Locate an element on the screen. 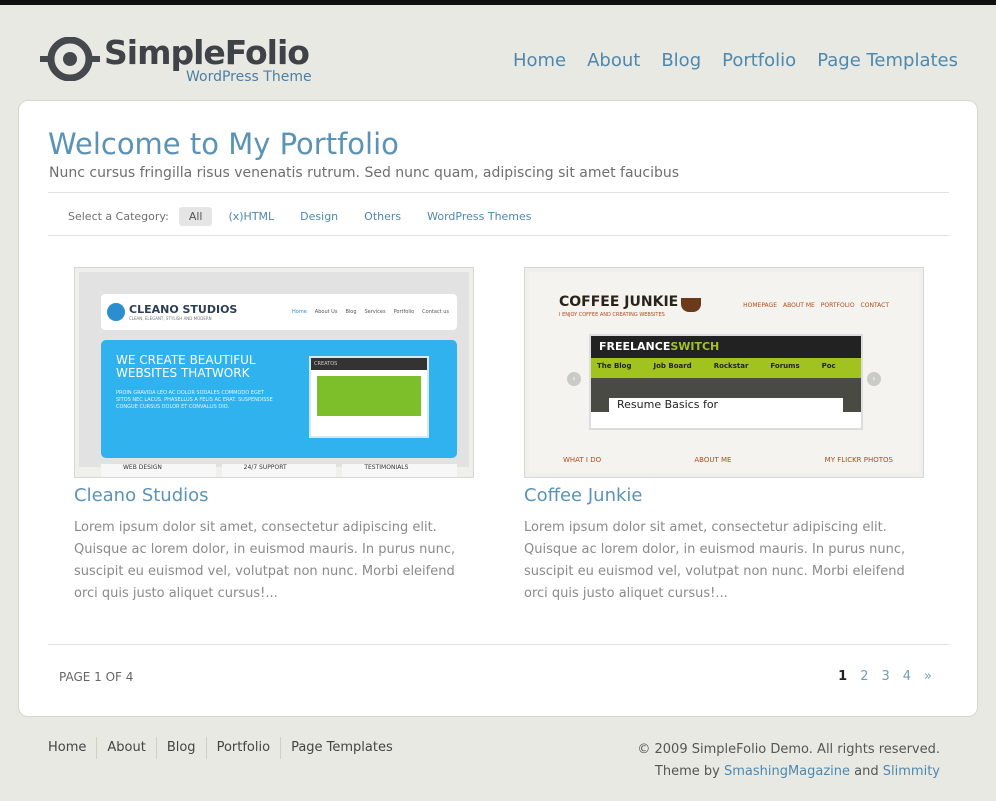 Image resolution: width=996 pixels, height=801 pixels. thumbnail-menu-item: Home is located at coordinates (299, 312).